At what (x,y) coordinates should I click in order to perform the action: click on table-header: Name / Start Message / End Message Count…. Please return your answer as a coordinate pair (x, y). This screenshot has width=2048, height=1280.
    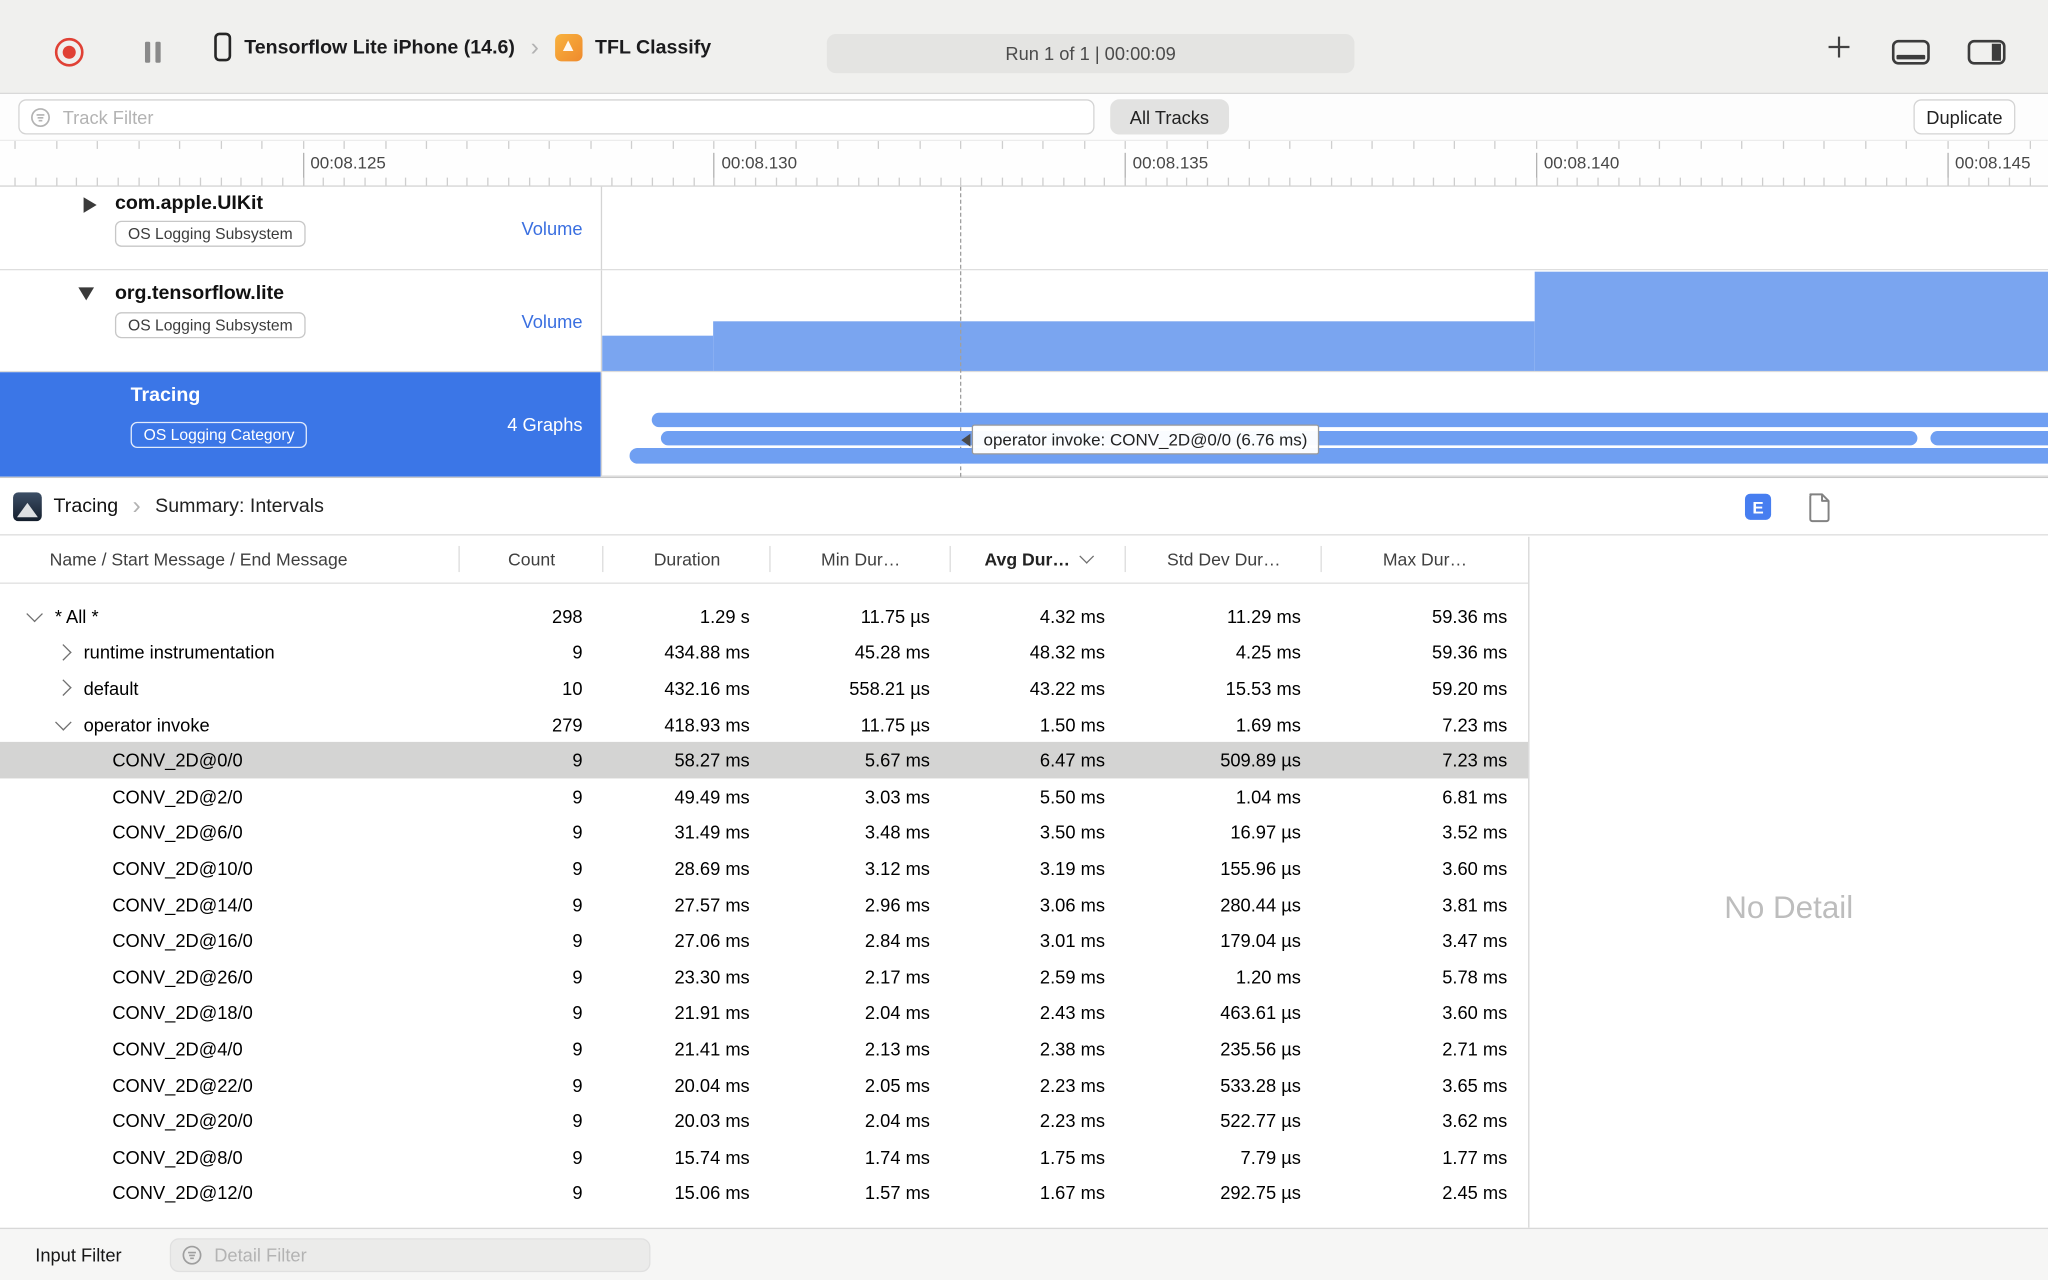
    Looking at the image, I should click on (764, 559).